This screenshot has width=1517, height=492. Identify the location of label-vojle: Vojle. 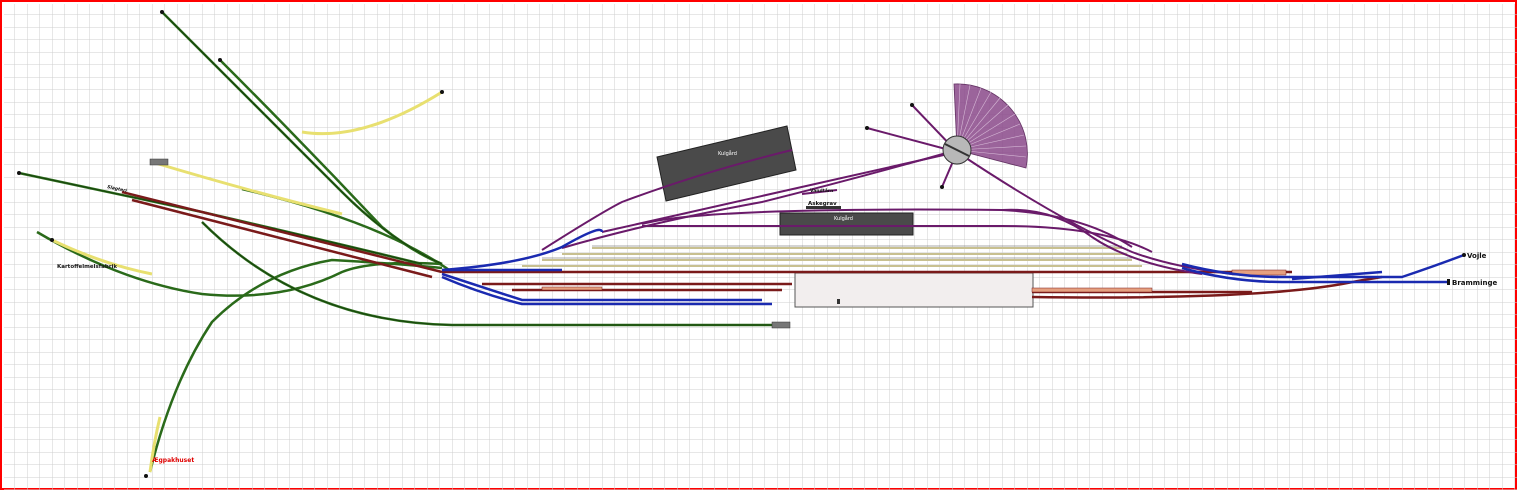
(1477, 256).